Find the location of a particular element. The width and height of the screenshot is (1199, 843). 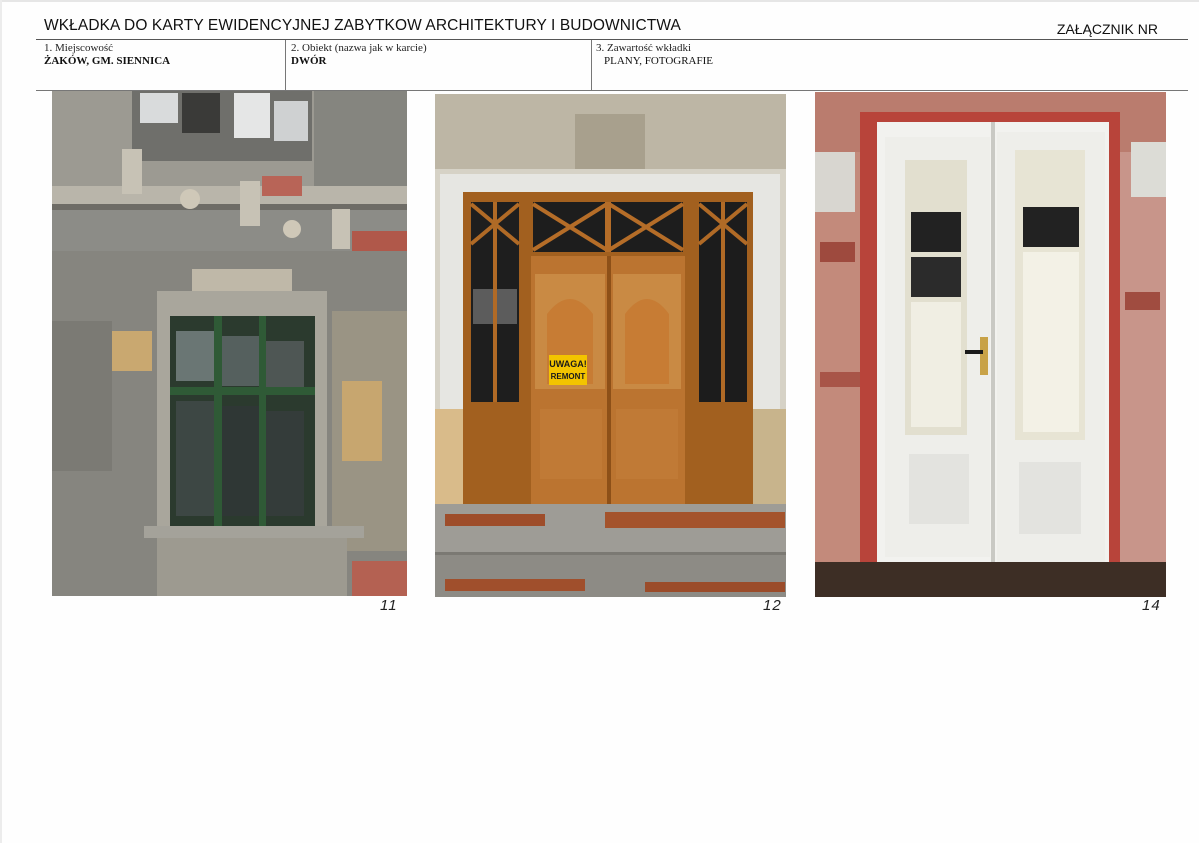

header-rule is located at coordinates (612, 39).